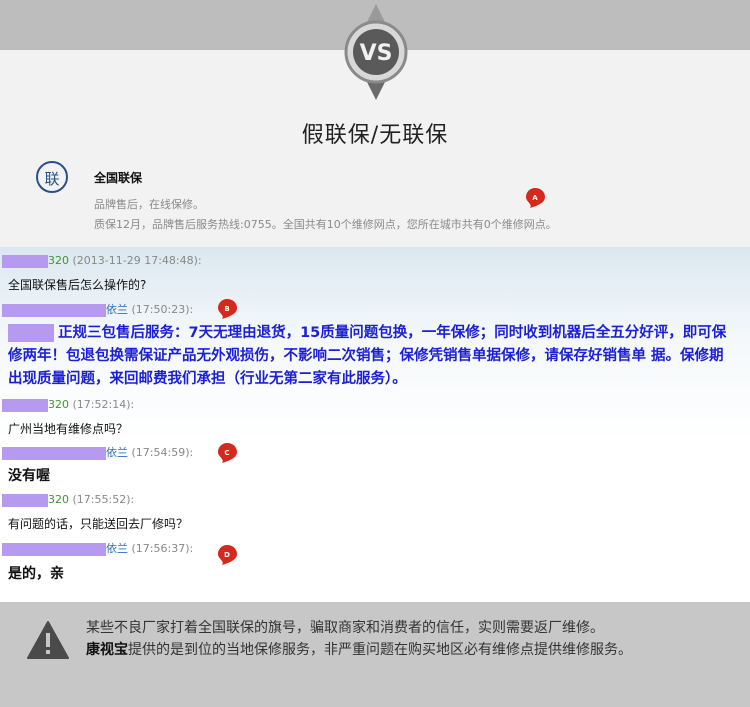 The width and height of the screenshot is (750, 707). Describe the element at coordinates (162, 452) in the screenshot. I see `message-time: (17:54:59):` at that location.